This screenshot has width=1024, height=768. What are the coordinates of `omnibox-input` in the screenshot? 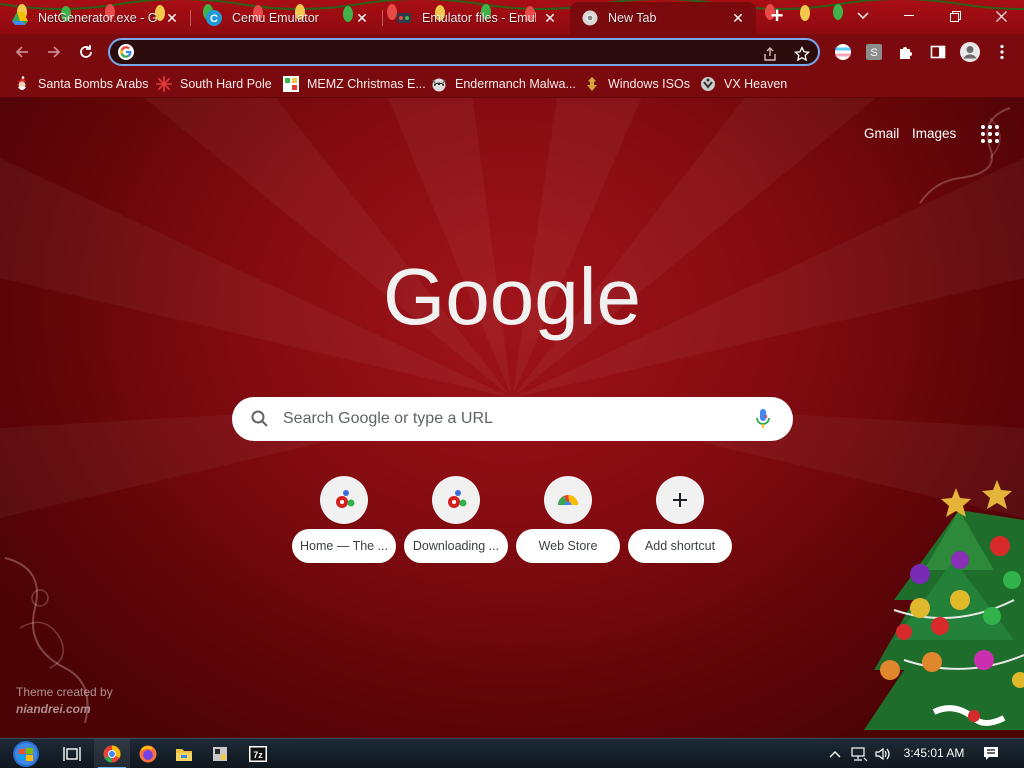 It's located at (442, 52).